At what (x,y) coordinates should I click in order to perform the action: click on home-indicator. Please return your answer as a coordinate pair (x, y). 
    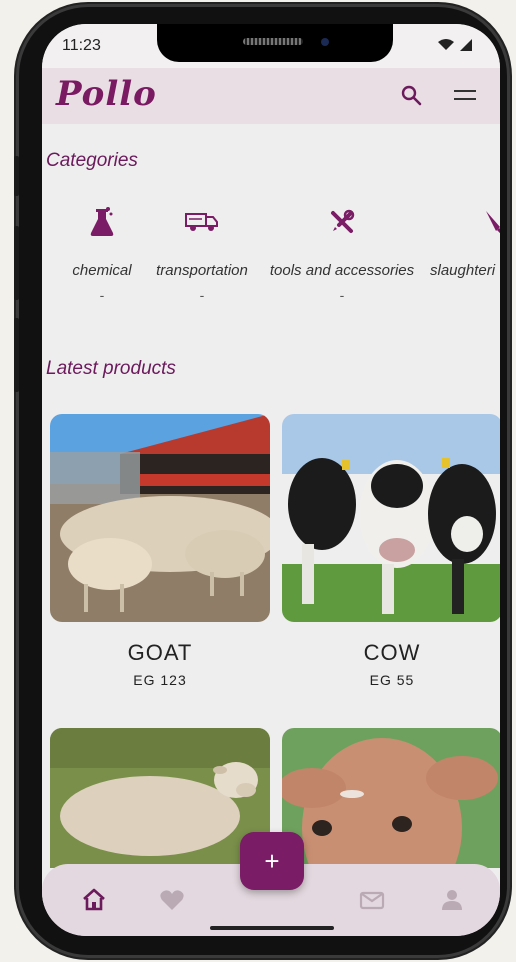
    Looking at the image, I should click on (272, 928).